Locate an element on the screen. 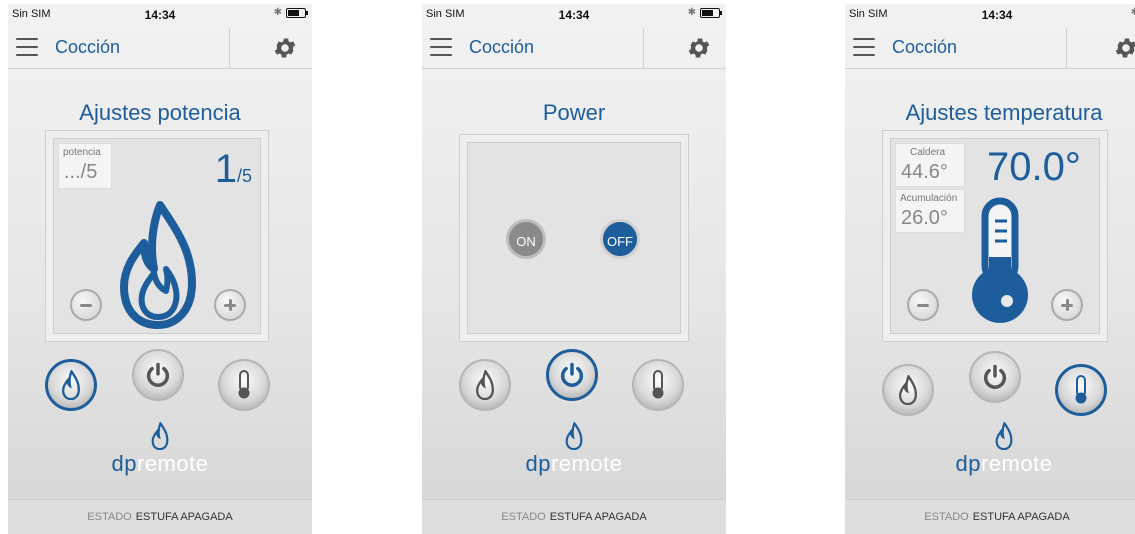 This screenshot has width=1135, height=534. potencia-current: .../5 is located at coordinates (81, 172).